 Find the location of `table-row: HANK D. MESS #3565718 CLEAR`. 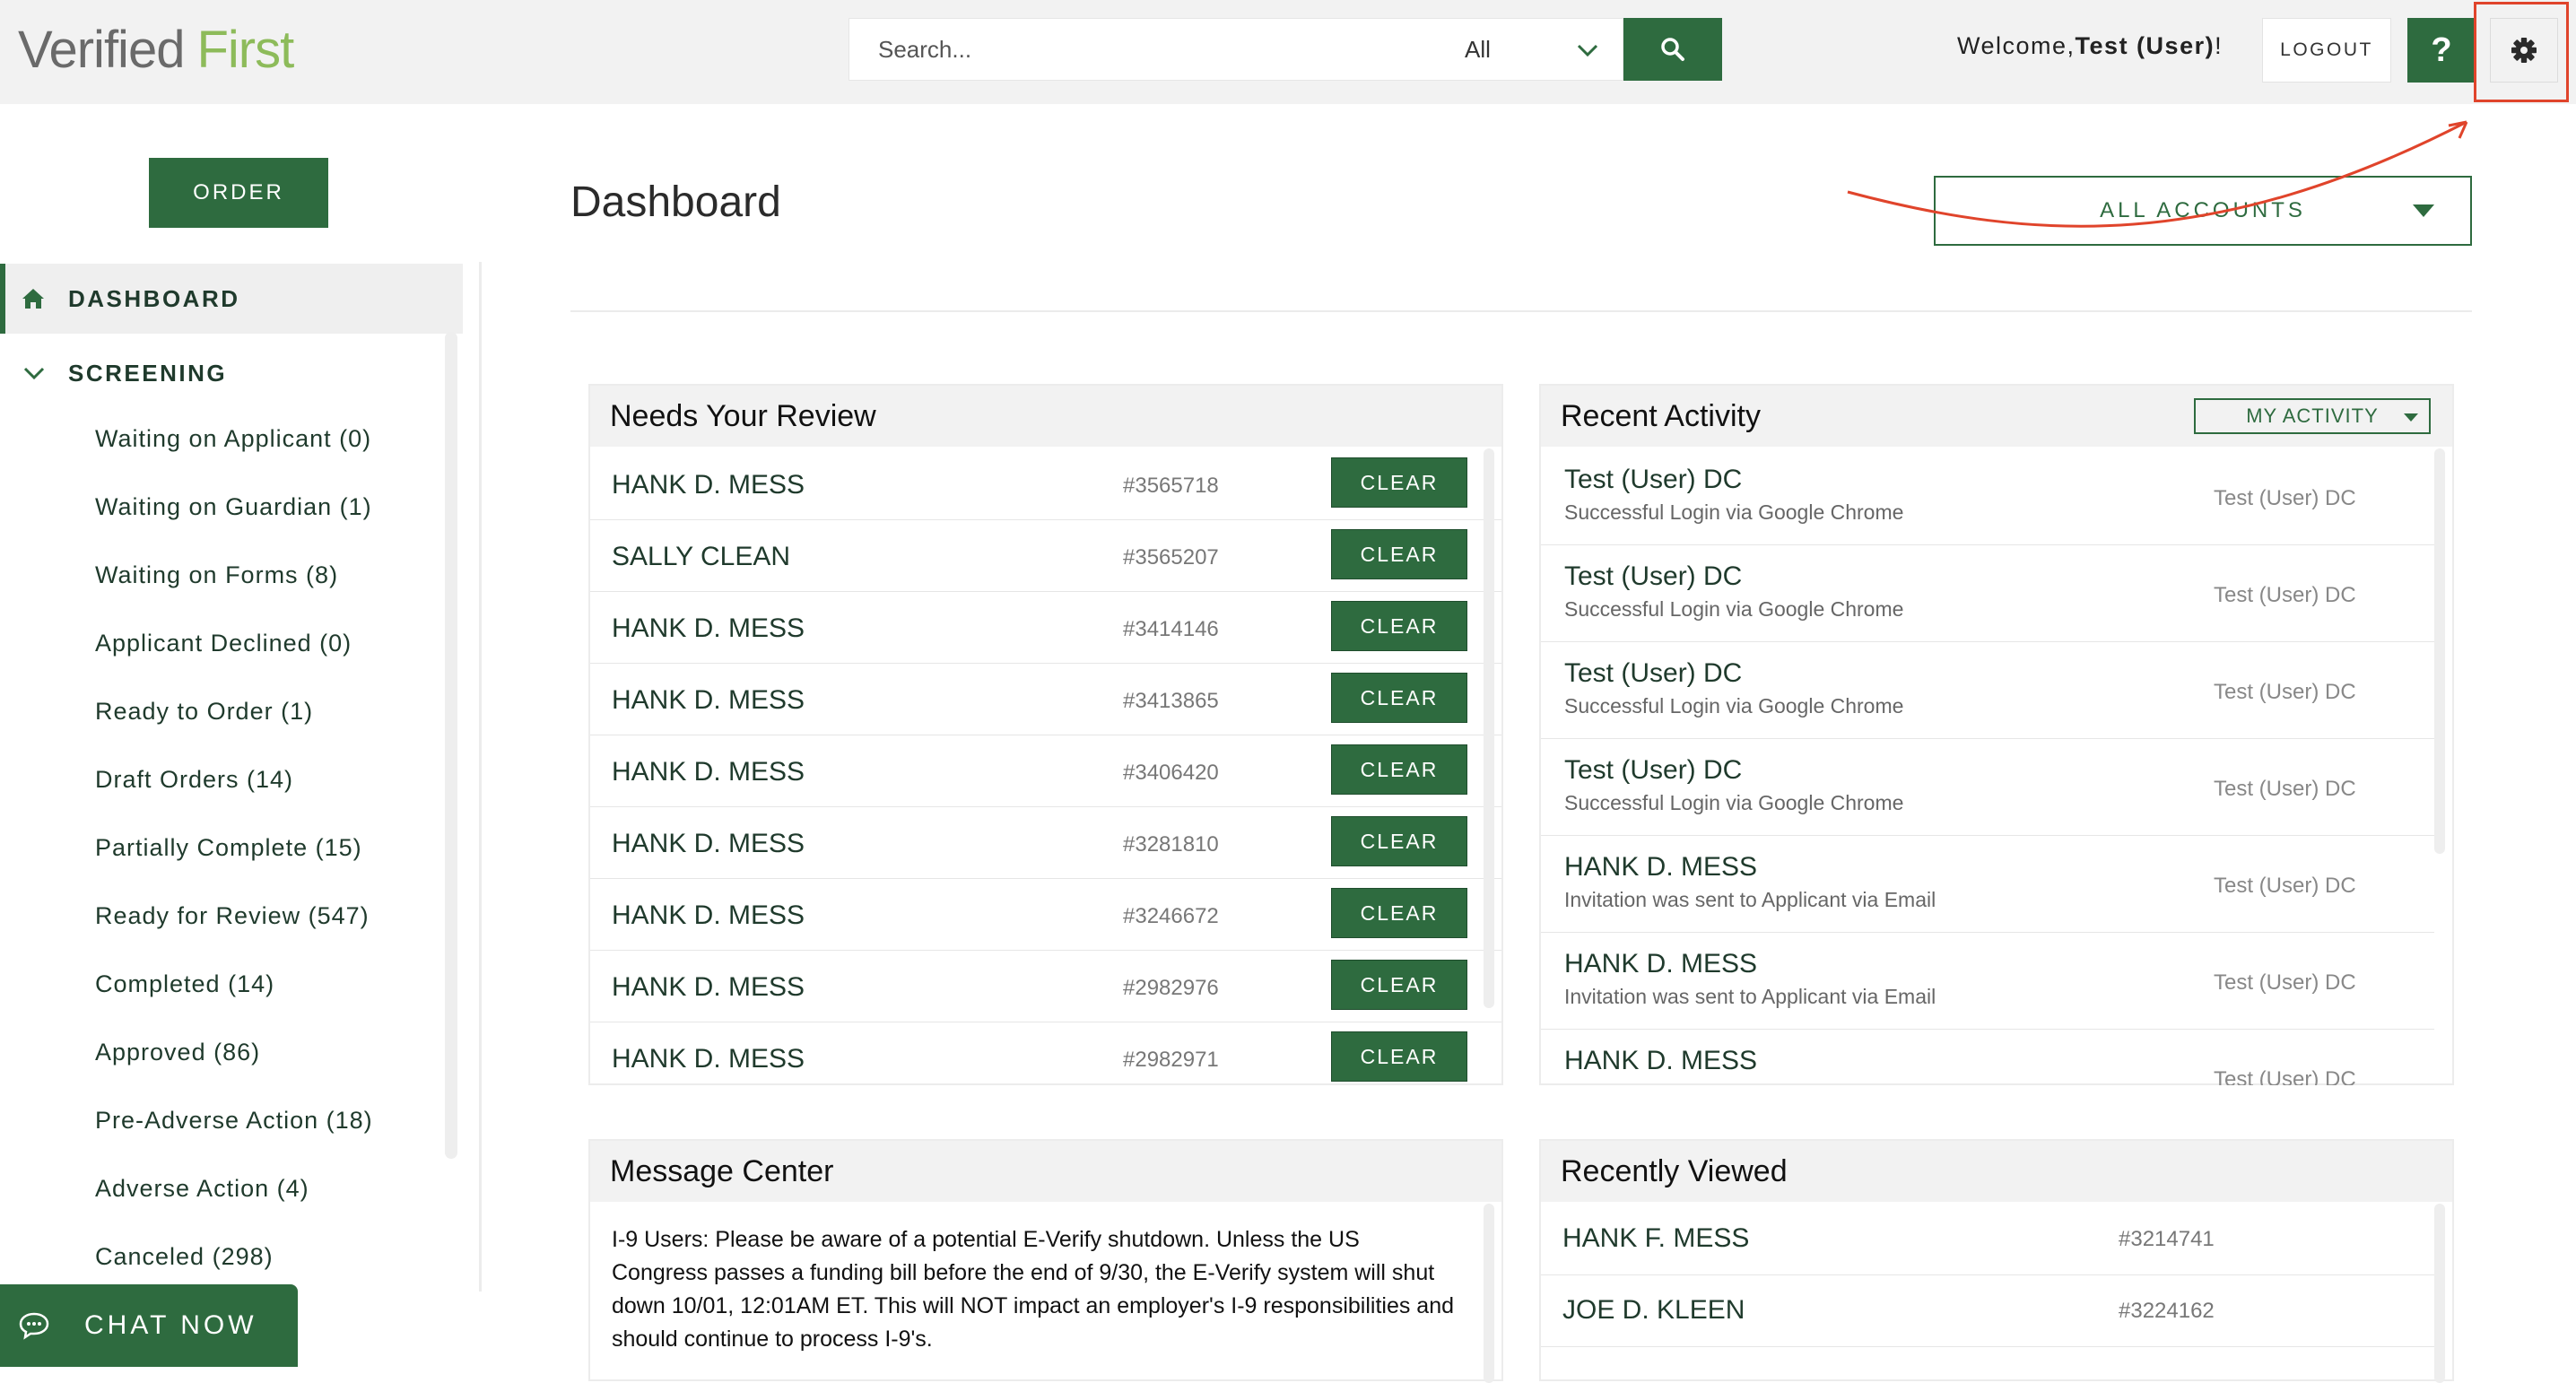

table-row: HANK D. MESS #3565718 CLEAR is located at coordinates (1045, 484).